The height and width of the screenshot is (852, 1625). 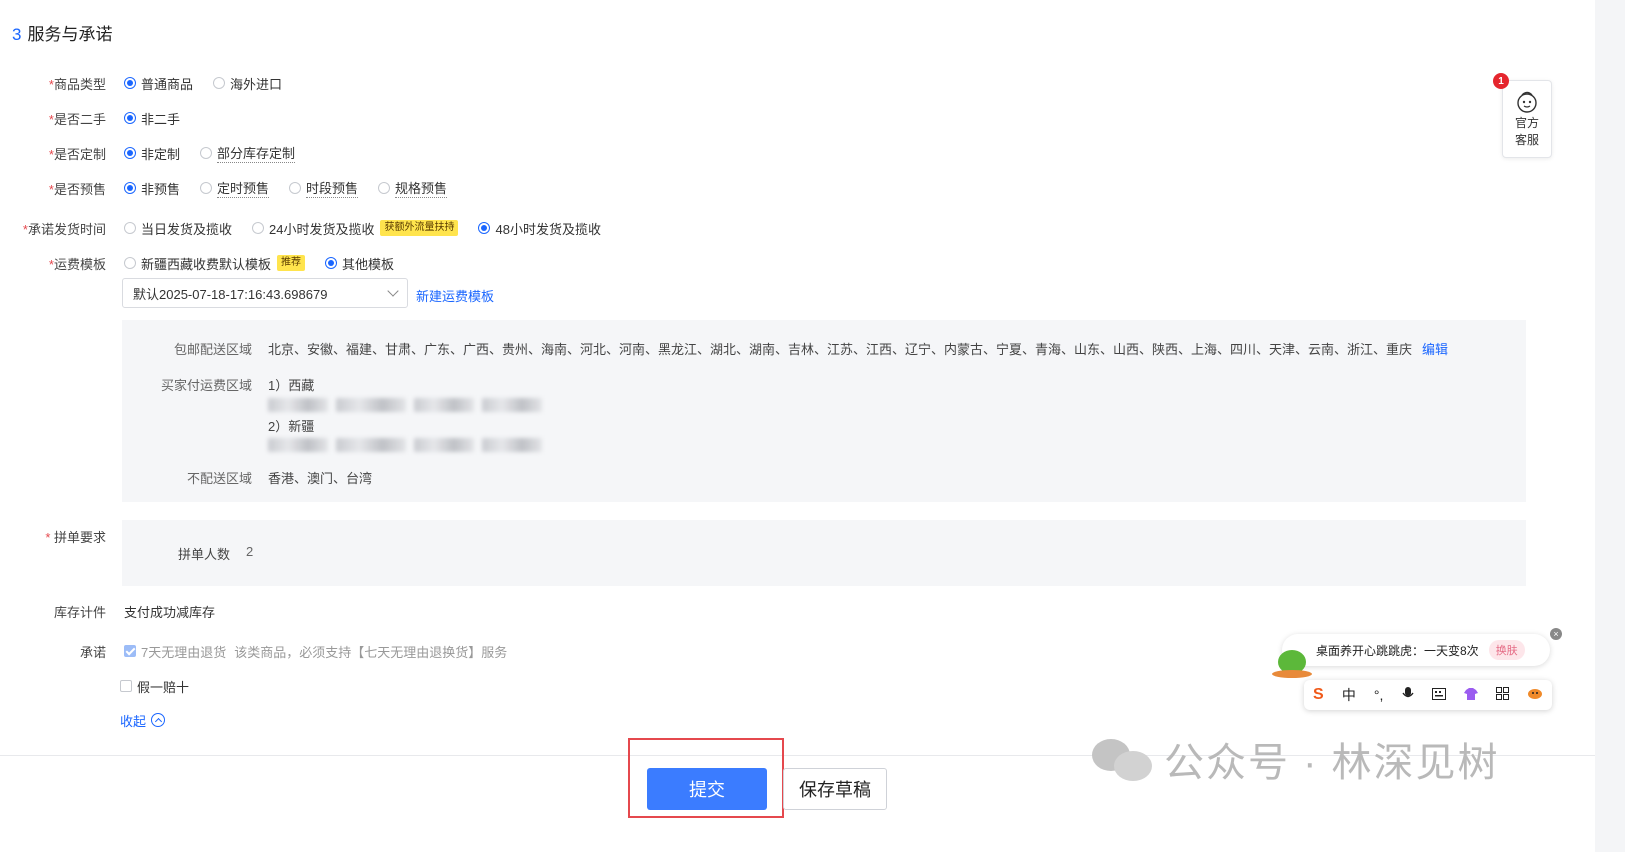 What do you see at coordinates (1397, 650) in the screenshot?
I see `ime-tip-text: 桌面养开心跳跳虎：一天变8次` at bounding box center [1397, 650].